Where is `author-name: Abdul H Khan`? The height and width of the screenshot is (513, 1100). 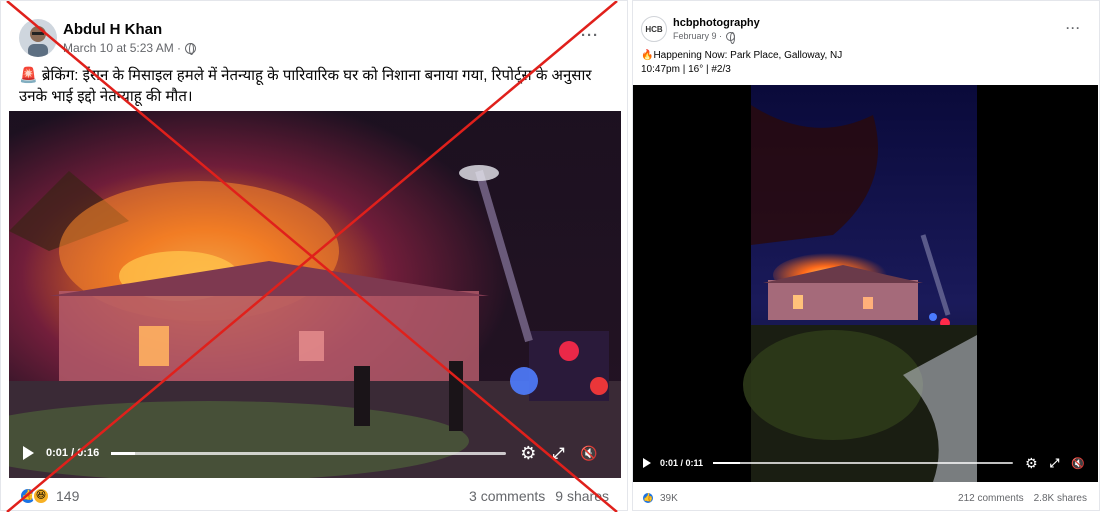
author-name: Abdul H Khan is located at coordinates (112, 29).